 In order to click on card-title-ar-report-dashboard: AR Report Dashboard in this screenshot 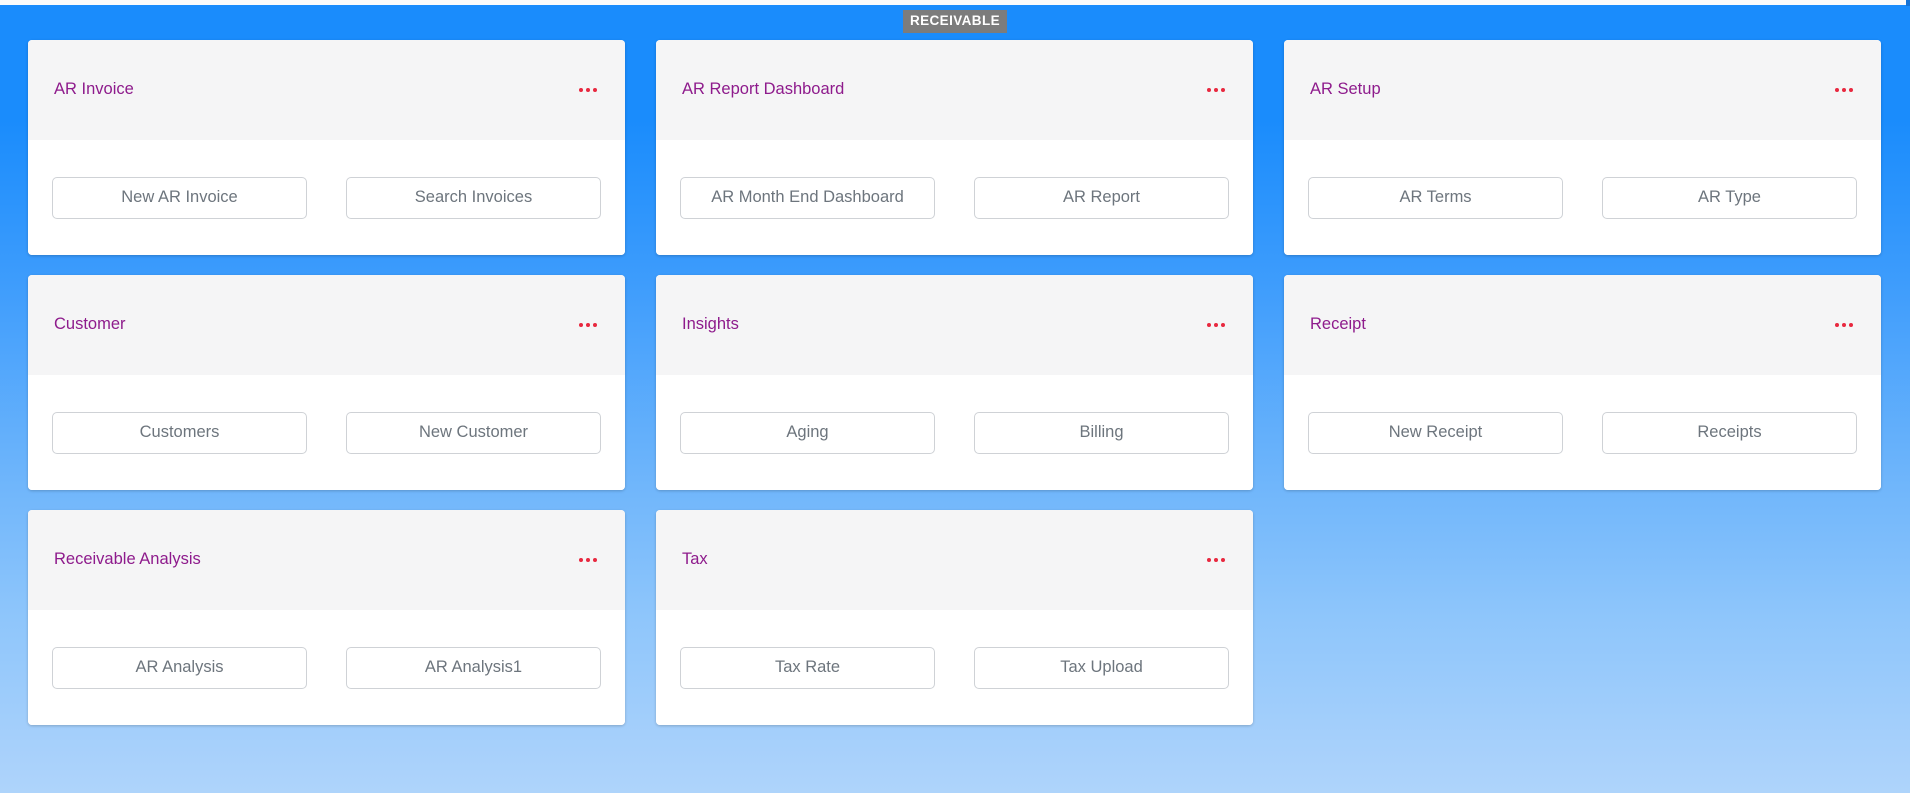, I will do `click(763, 89)`.